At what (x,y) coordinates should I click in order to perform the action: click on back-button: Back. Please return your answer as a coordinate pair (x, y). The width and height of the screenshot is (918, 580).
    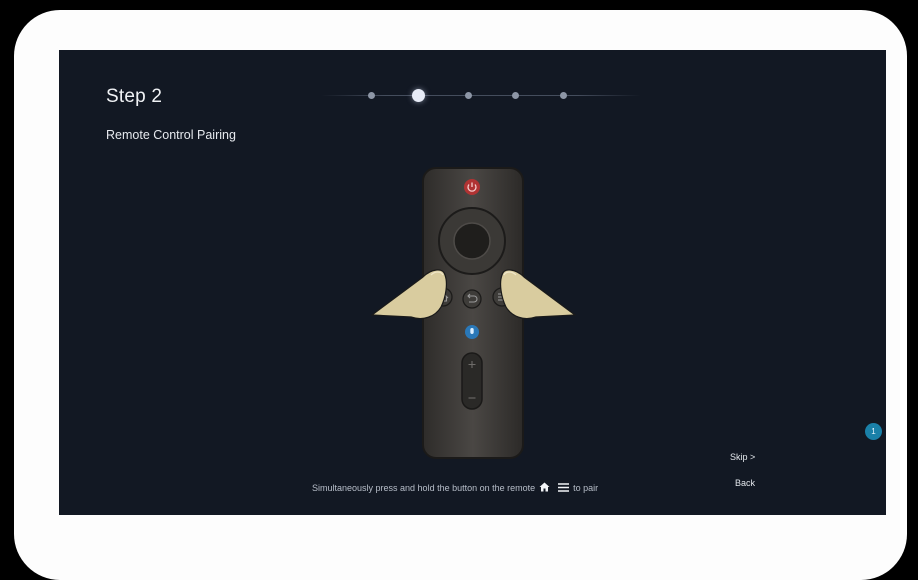
    Looking at the image, I should click on (745, 483).